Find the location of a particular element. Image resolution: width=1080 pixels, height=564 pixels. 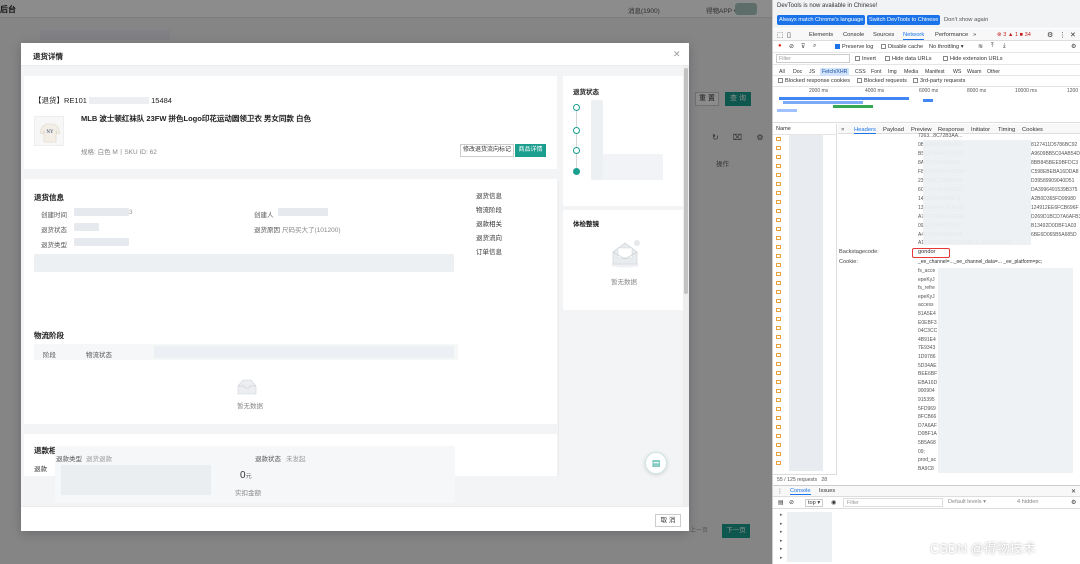

console-filter-input: Filter is located at coordinates (893, 502).